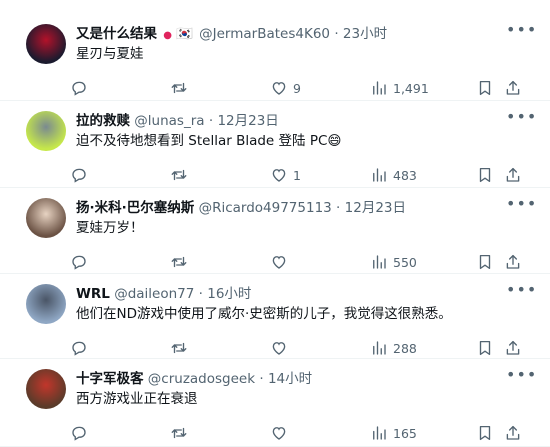 The width and height of the screenshot is (550, 447). I want to click on tweet-actions: 550, so click(299, 262).